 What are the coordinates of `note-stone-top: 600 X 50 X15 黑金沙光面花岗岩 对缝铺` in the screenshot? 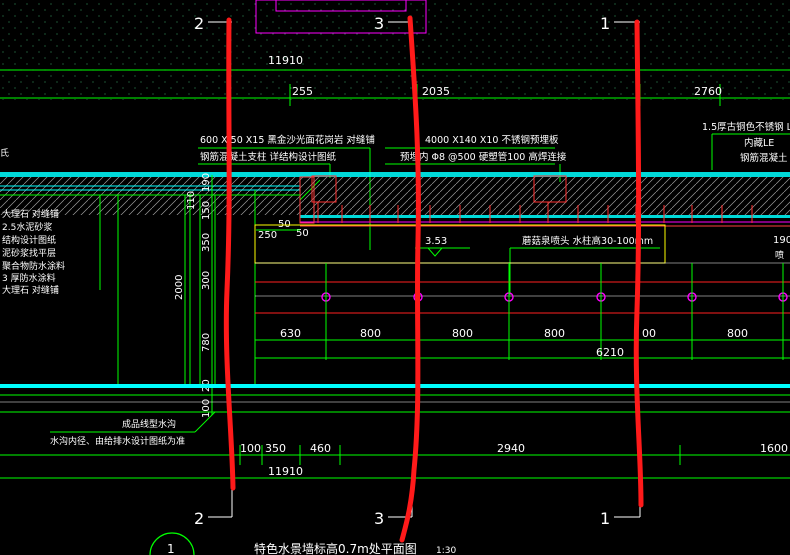 It's located at (287, 140).